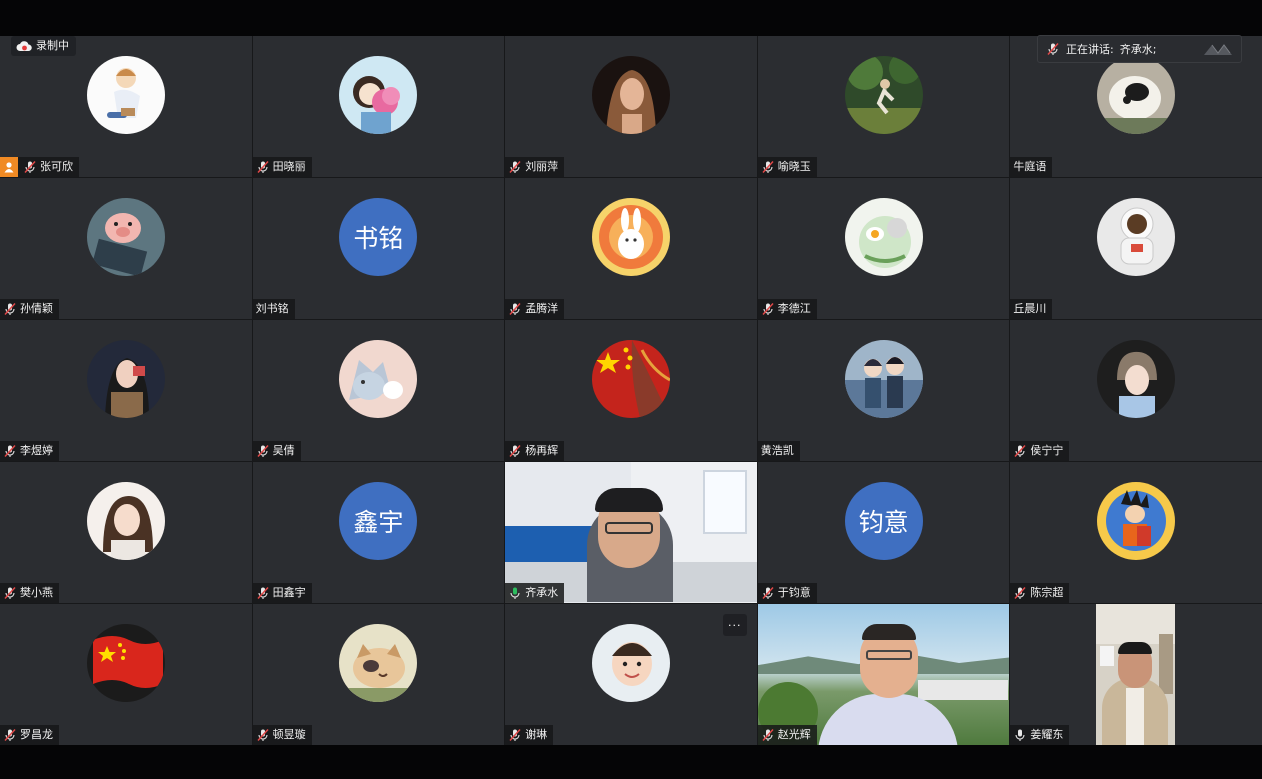 This screenshot has width=1262, height=779. I want to click on mic-on-icon, so click(1020, 735).